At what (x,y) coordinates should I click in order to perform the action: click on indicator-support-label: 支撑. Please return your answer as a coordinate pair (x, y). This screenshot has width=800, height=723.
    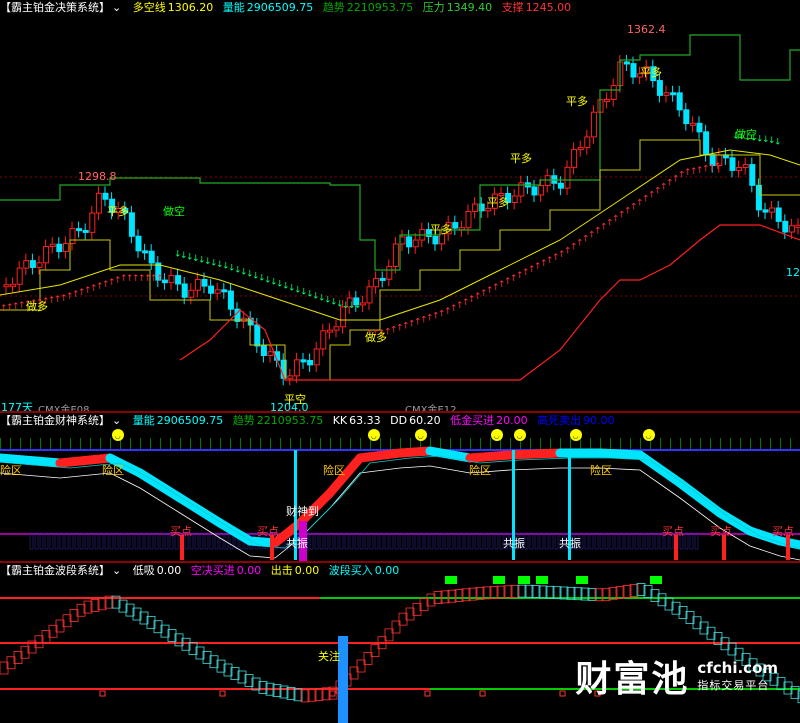
    Looking at the image, I should click on (512, 7).